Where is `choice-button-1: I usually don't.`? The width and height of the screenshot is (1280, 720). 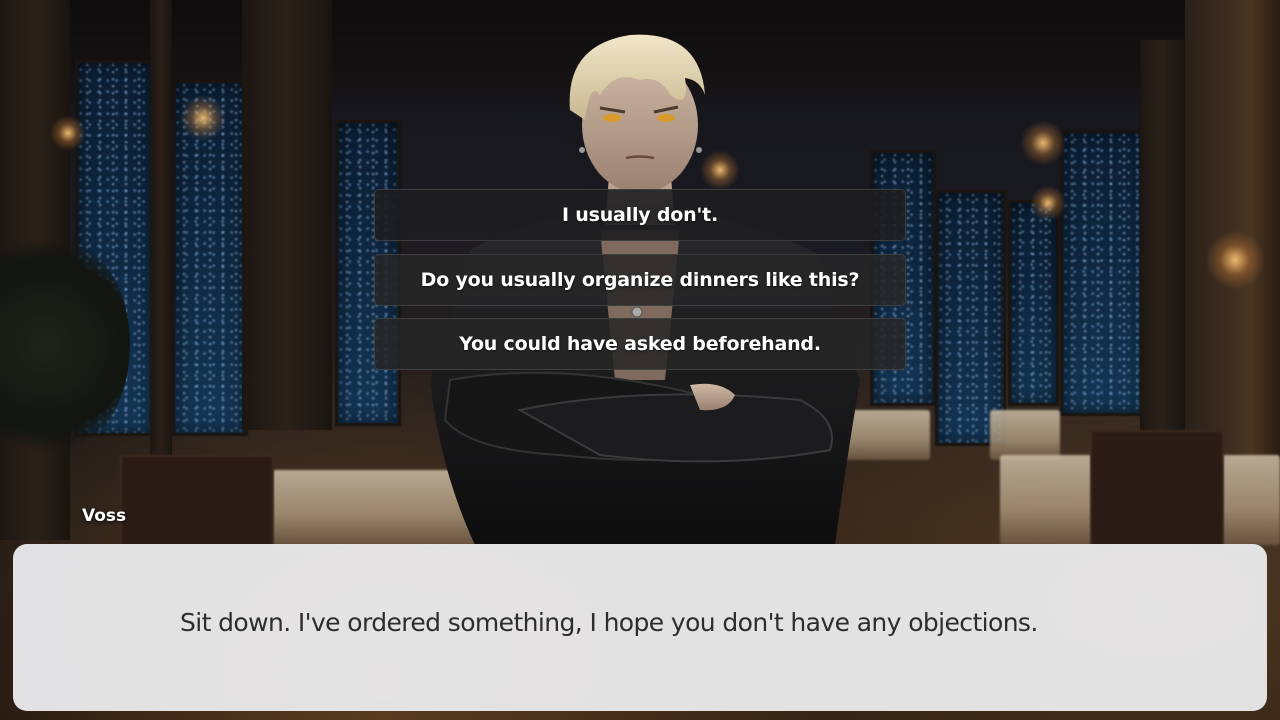 choice-button-1: I usually don't. is located at coordinates (640, 215).